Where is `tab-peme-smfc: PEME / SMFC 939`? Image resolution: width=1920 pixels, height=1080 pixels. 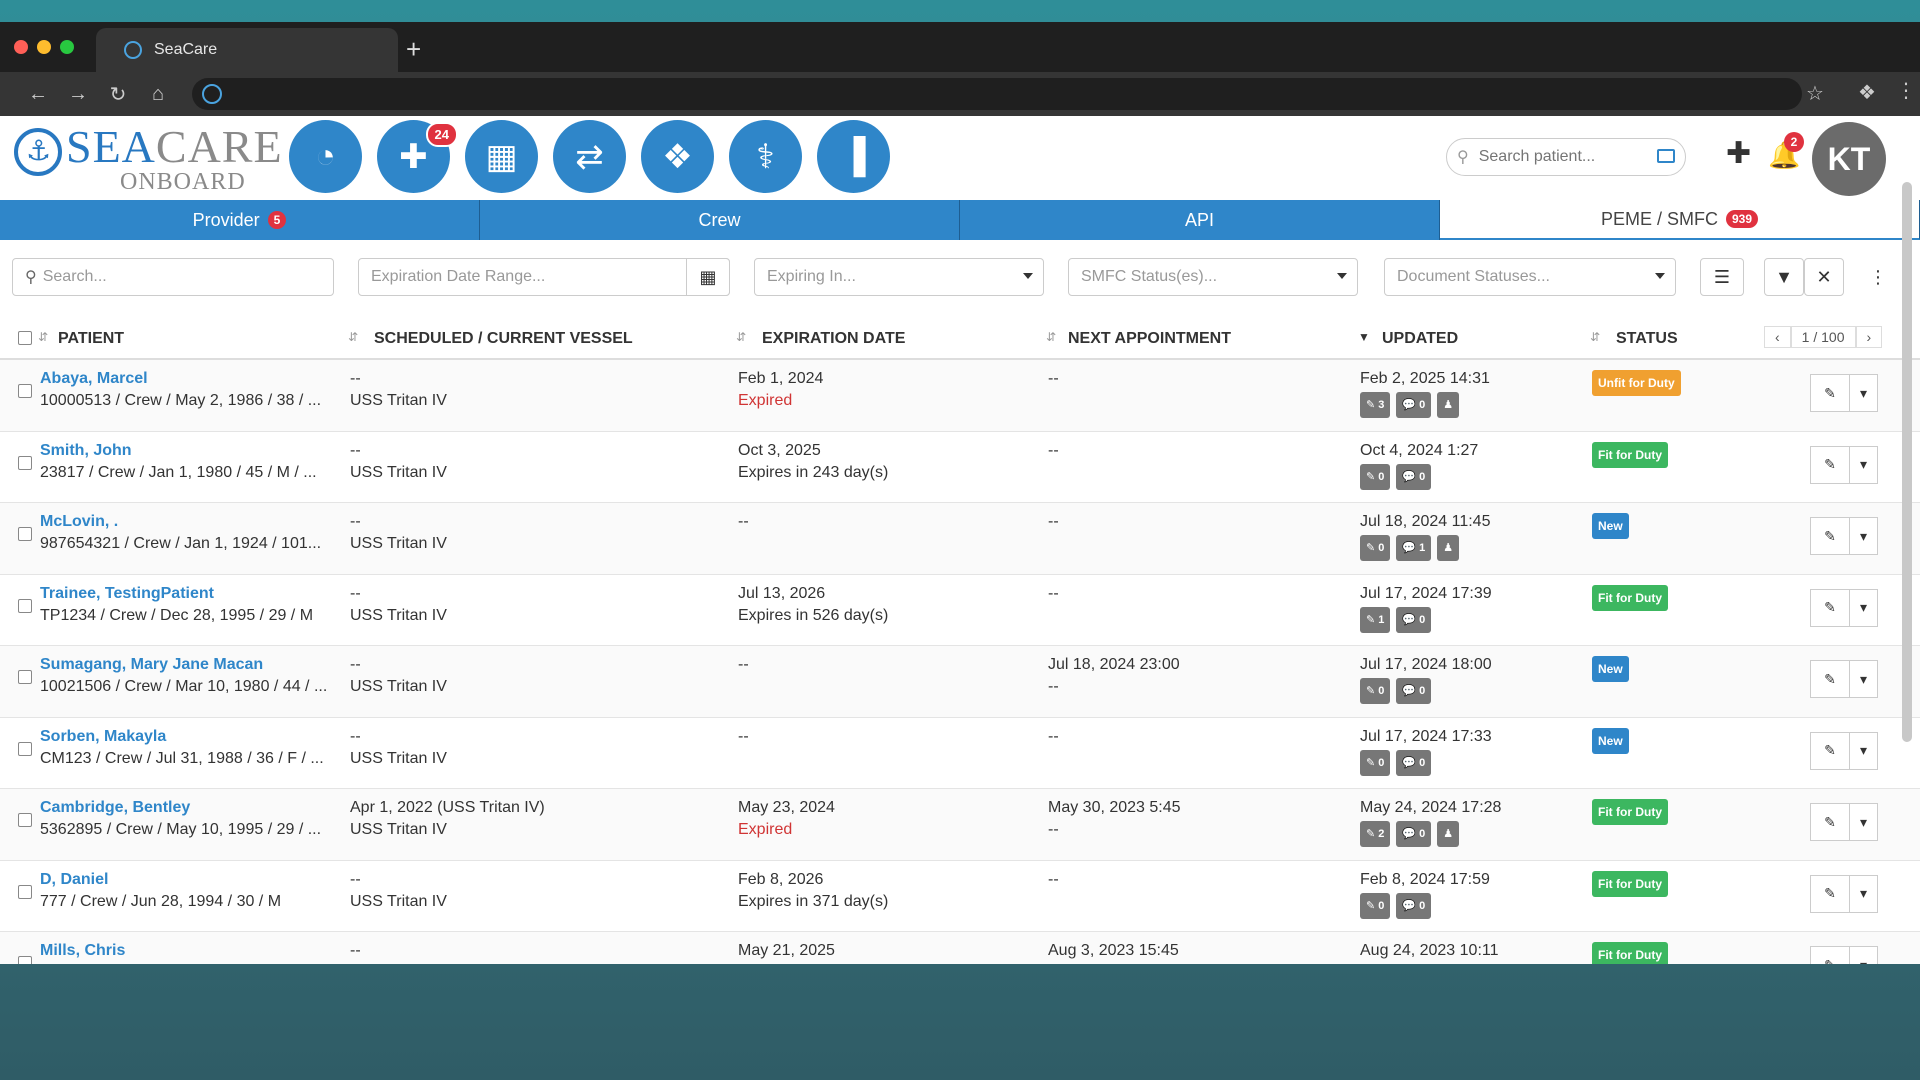 tab-peme-smfc: PEME / SMFC 939 is located at coordinates (1680, 220).